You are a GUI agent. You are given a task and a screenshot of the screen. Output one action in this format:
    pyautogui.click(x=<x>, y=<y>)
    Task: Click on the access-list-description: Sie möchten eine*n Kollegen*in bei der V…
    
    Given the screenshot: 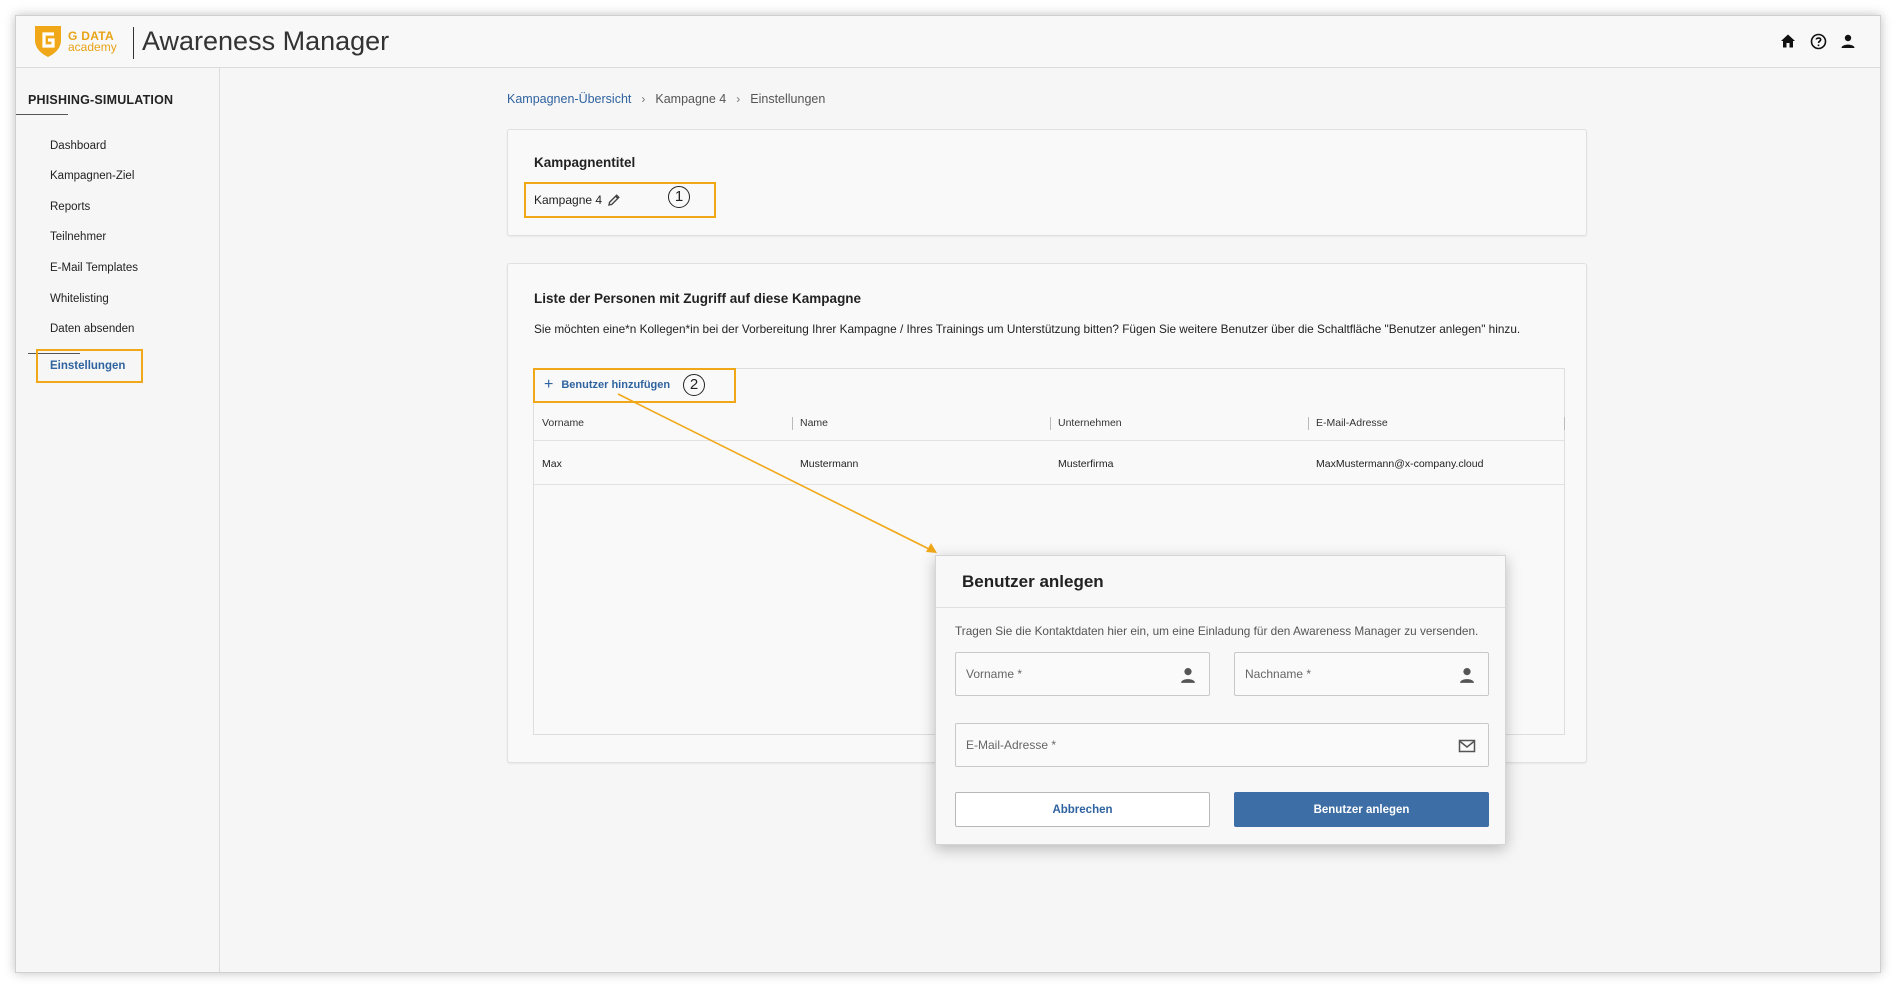 What is the action you would take?
    pyautogui.click(x=1027, y=329)
    